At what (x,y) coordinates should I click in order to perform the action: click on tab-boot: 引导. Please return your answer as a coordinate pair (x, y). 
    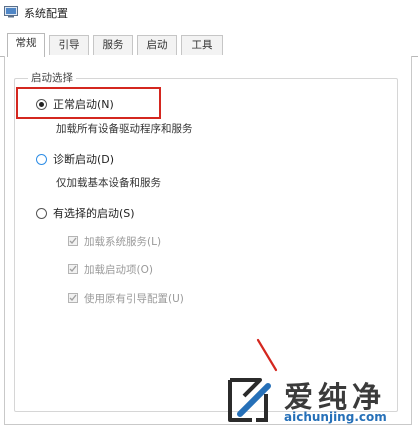
    Looking at the image, I should click on (69, 45).